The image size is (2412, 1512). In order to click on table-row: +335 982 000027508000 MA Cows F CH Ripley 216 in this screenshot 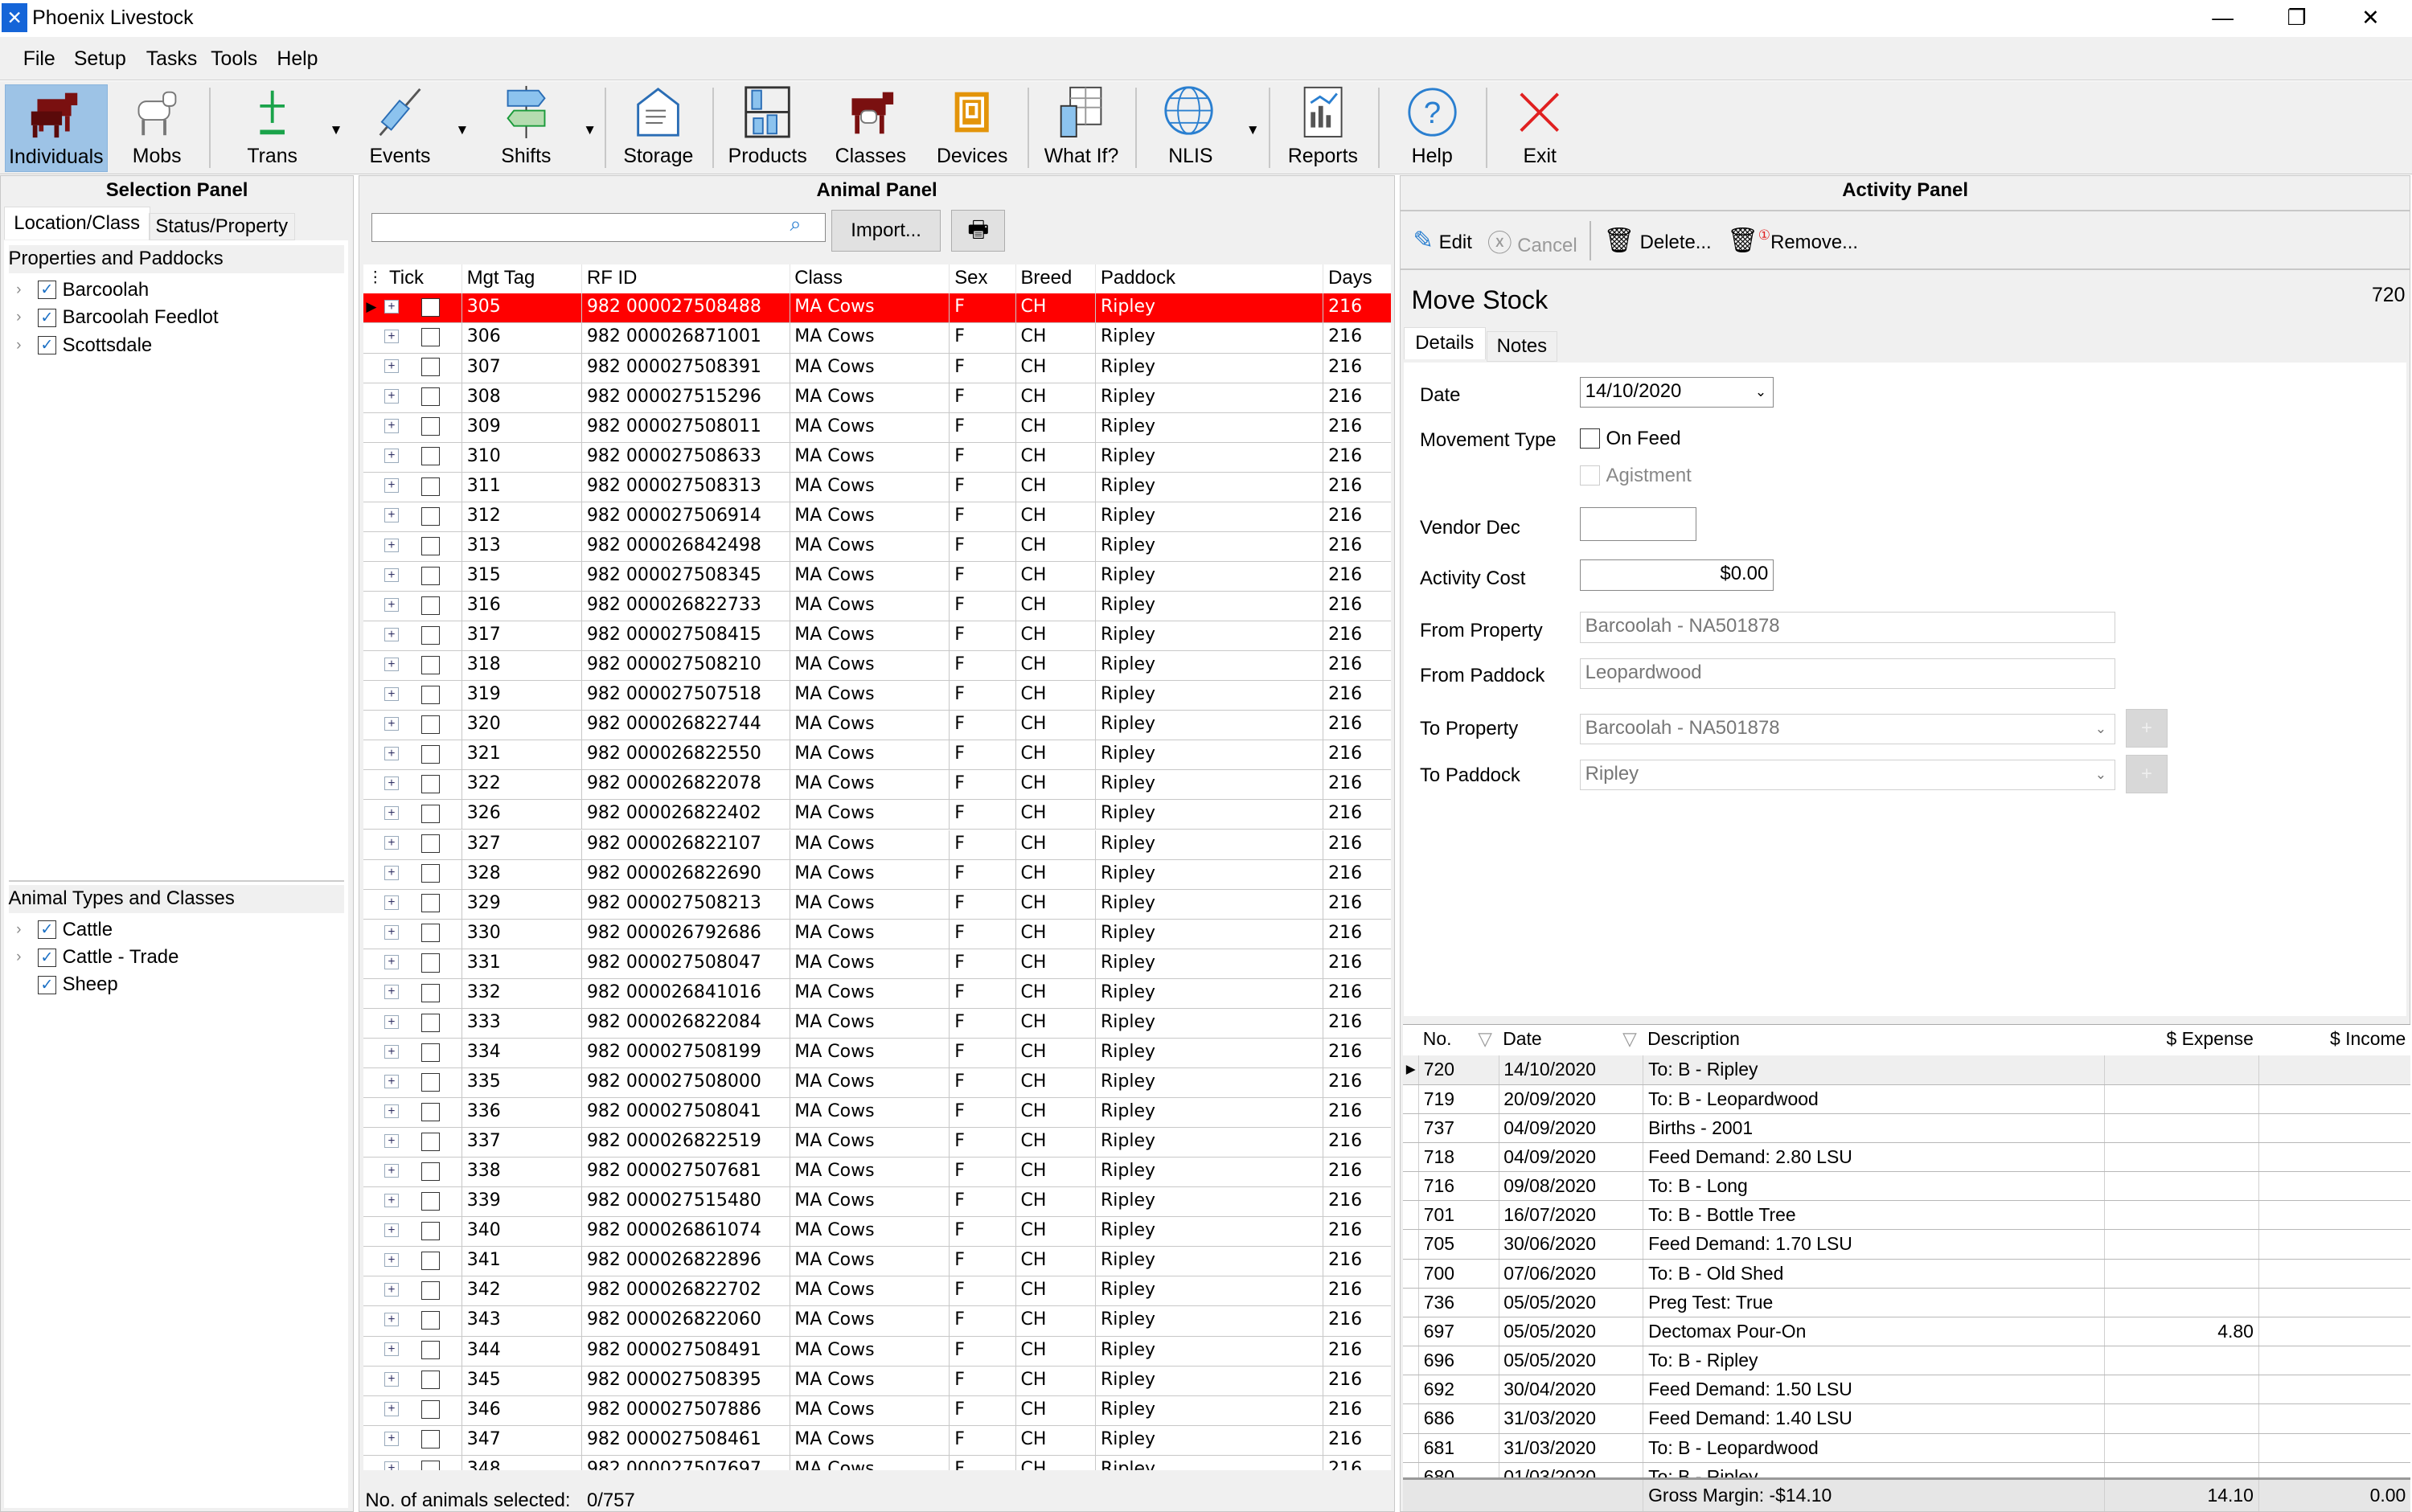, I will do `click(877, 1083)`.